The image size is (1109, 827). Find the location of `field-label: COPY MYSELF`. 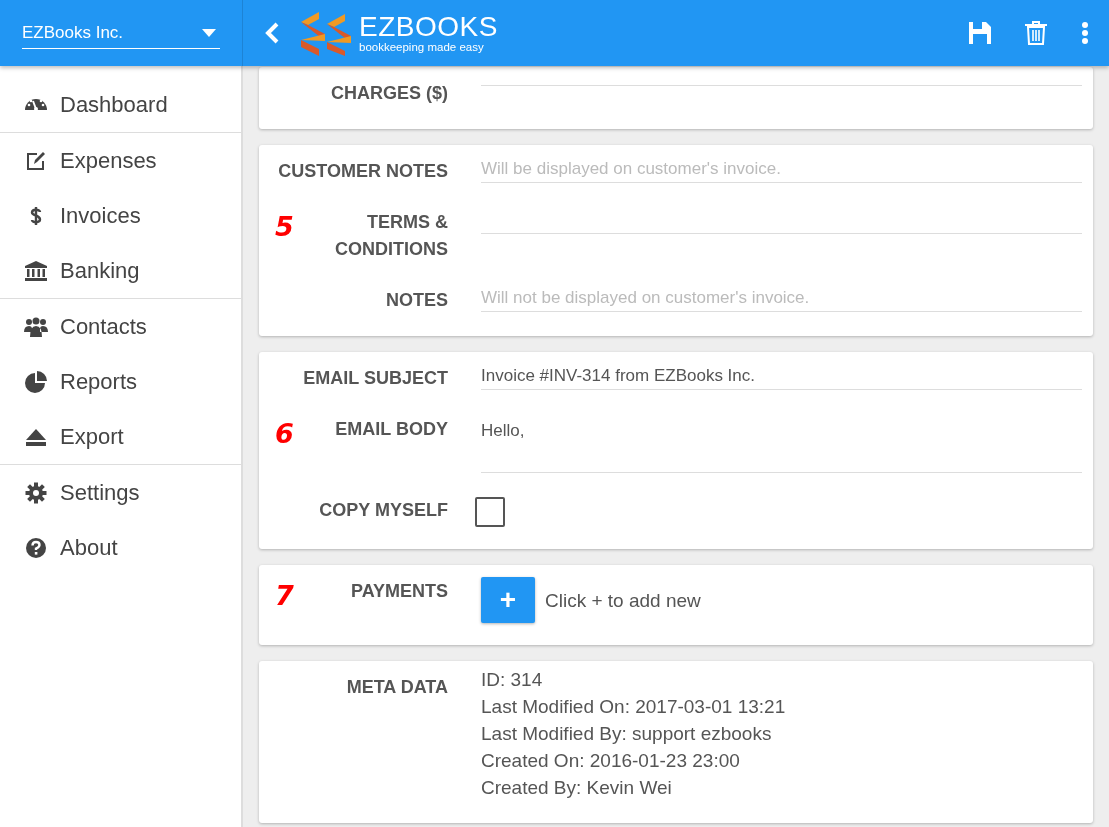

field-label: COPY MYSELF is located at coordinates (383, 510).